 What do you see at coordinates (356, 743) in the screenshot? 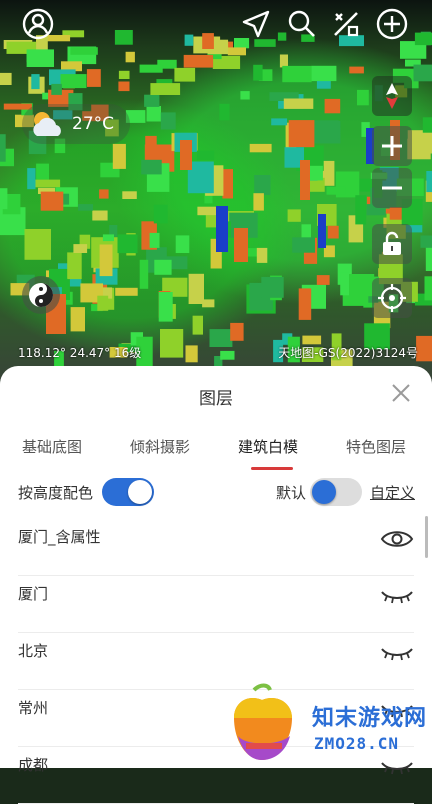
I see `watermark-url: ZMO28.CN` at bounding box center [356, 743].